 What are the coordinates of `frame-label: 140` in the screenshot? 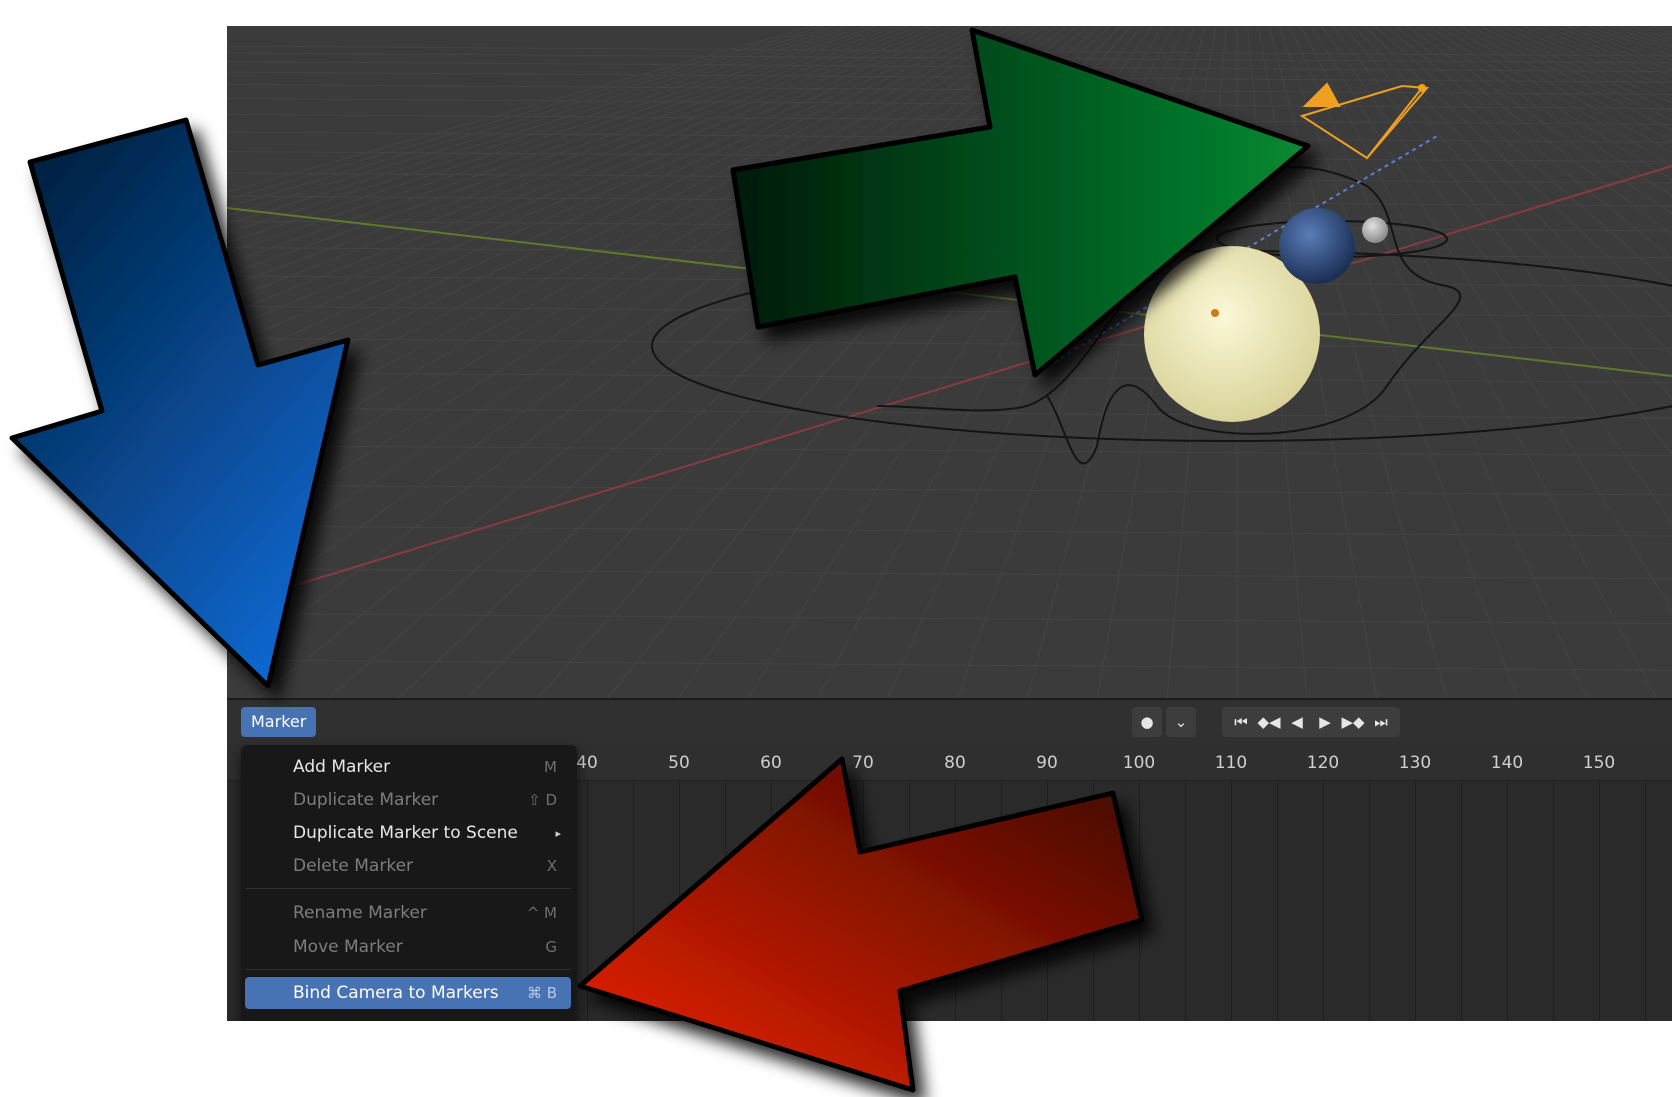 It's located at (1507, 763).